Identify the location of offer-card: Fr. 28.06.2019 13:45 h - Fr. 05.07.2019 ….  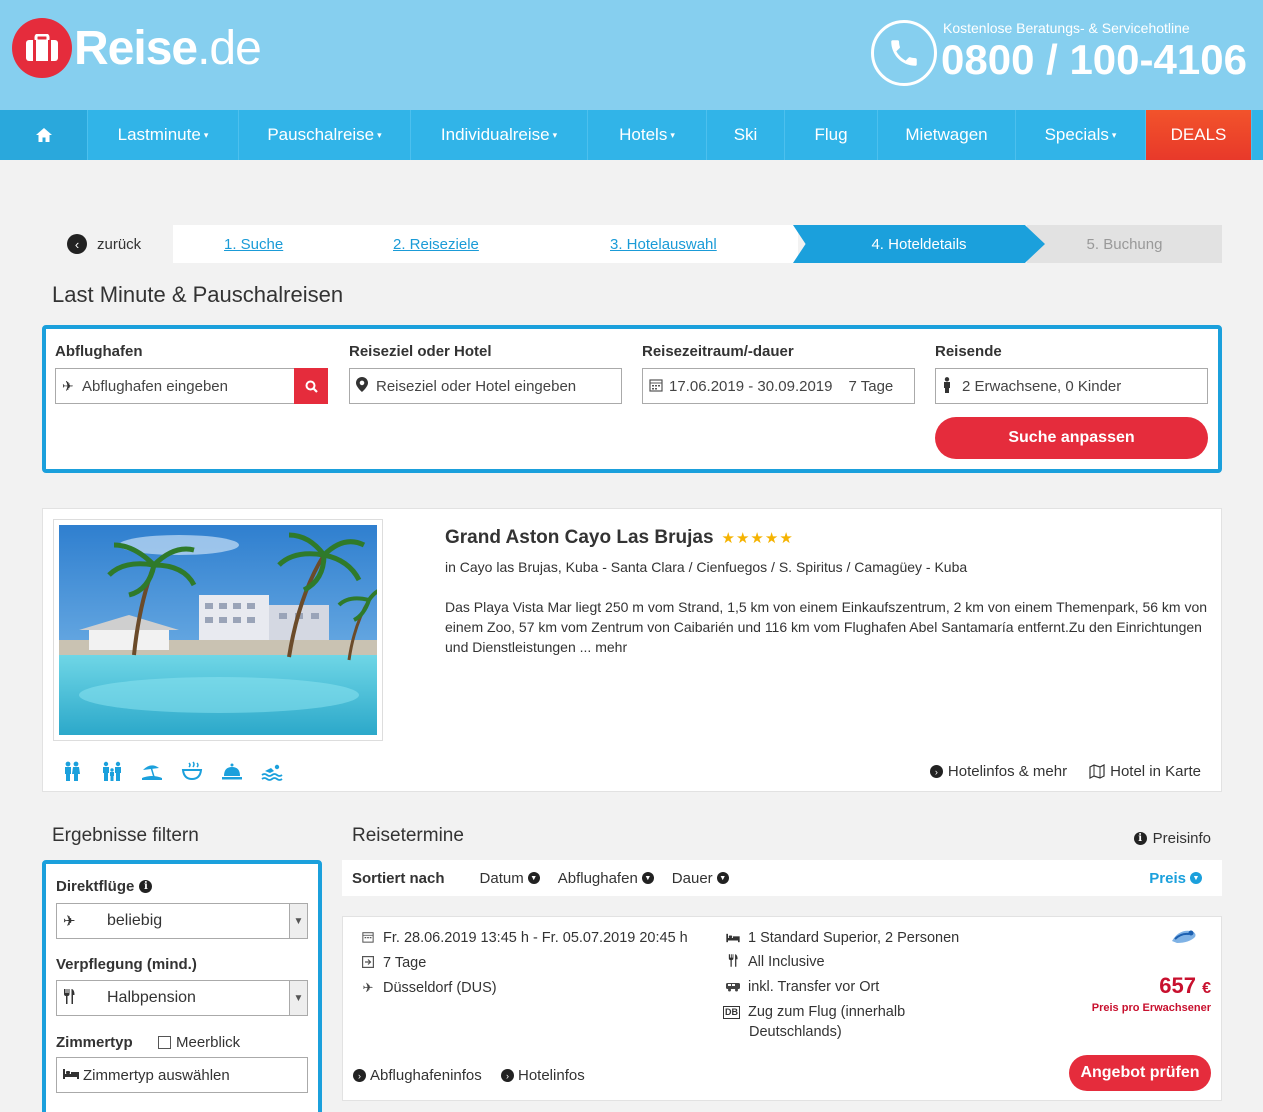
(782, 1008).